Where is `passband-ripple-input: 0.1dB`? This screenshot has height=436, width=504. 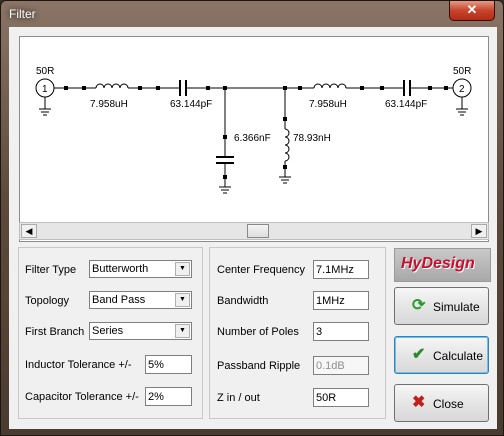 passband-ripple-input: 0.1dB is located at coordinates (341, 365).